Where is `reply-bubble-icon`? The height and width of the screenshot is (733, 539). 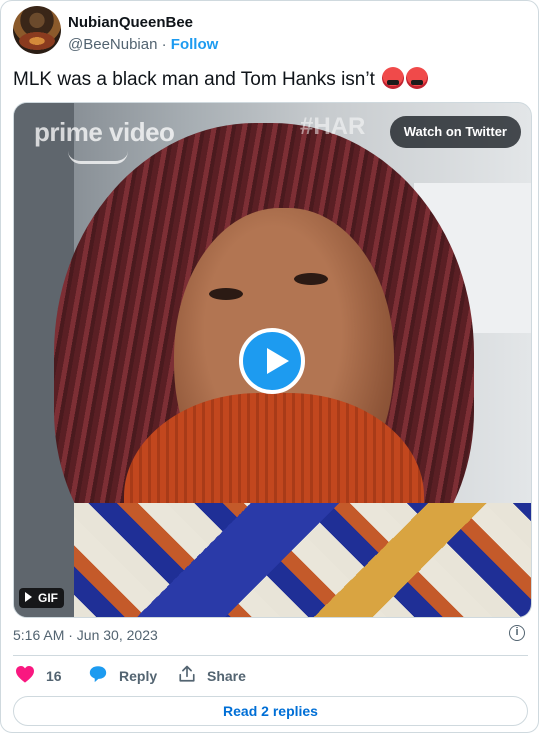
reply-bubble-icon is located at coordinates (98, 675).